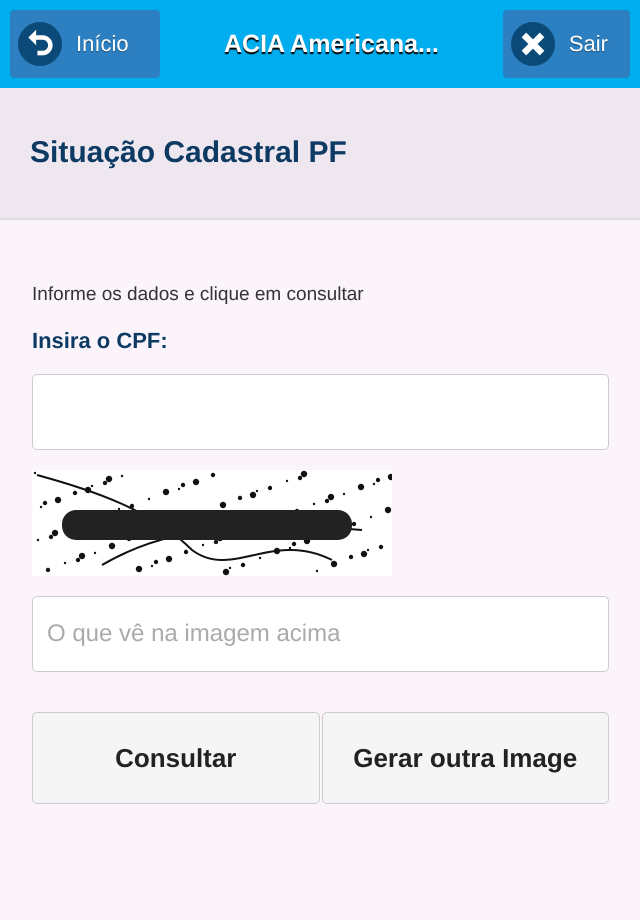 This screenshot has width=640, height=920. Describe the element at coordinates (566, 44) in the screenshot. I see `exit-button: Sair` at that location.